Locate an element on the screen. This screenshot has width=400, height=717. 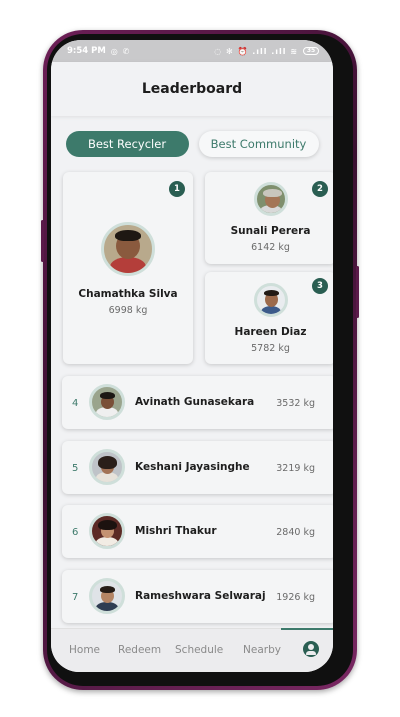
list-name: Mishri Thakur is located at coordinates (176, 531).